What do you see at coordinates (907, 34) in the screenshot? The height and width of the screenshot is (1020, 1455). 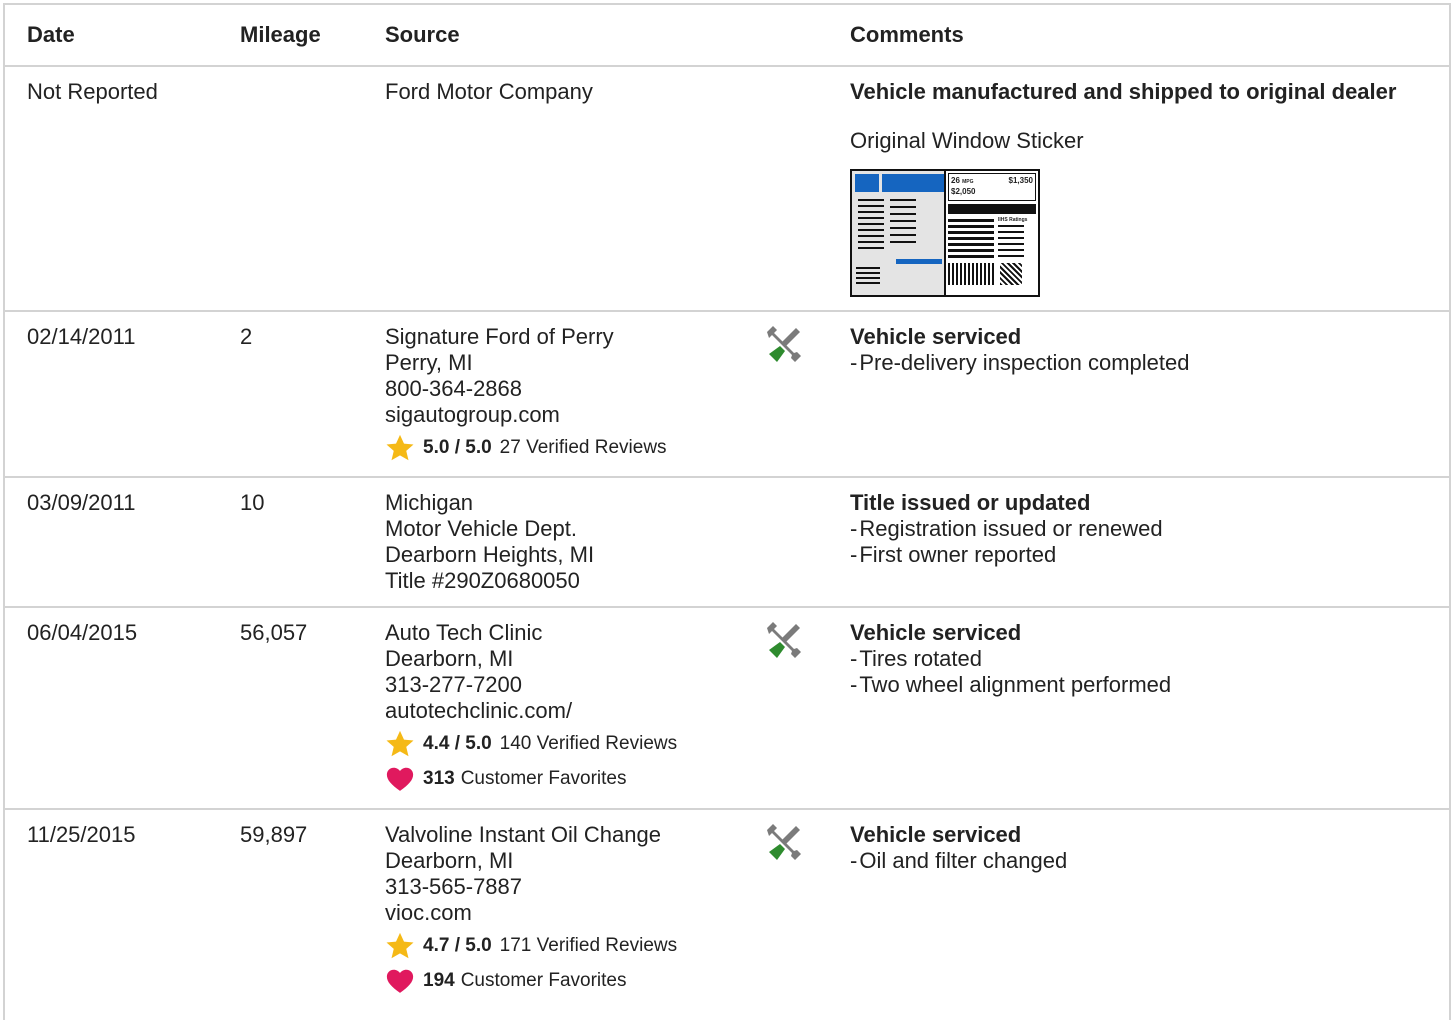 I see `header-comments: Comments` at bounding box center [907, 34].